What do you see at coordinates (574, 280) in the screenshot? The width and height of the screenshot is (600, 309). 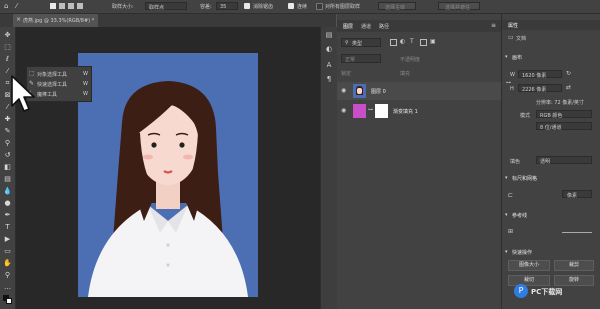 I see `rotate-button: 旋转` at bounding box center [574, 280].